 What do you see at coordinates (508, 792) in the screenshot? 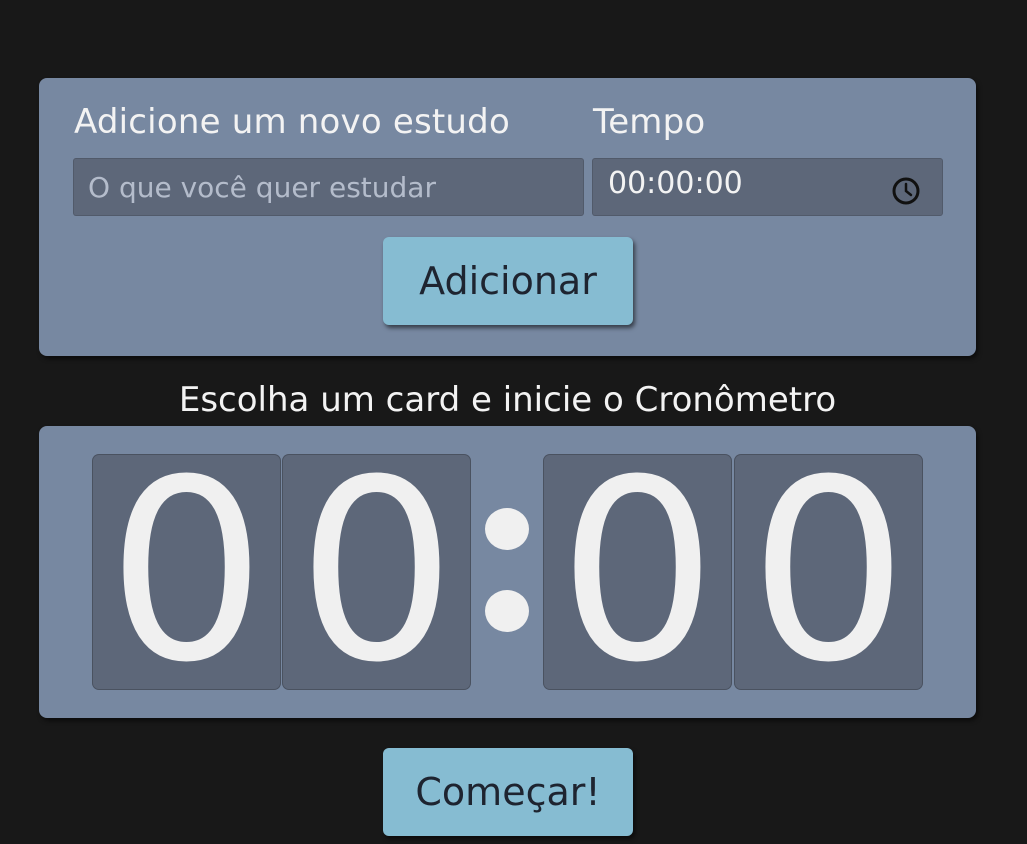
I see `start-button: Começar!` at bounding box center [508, 792].